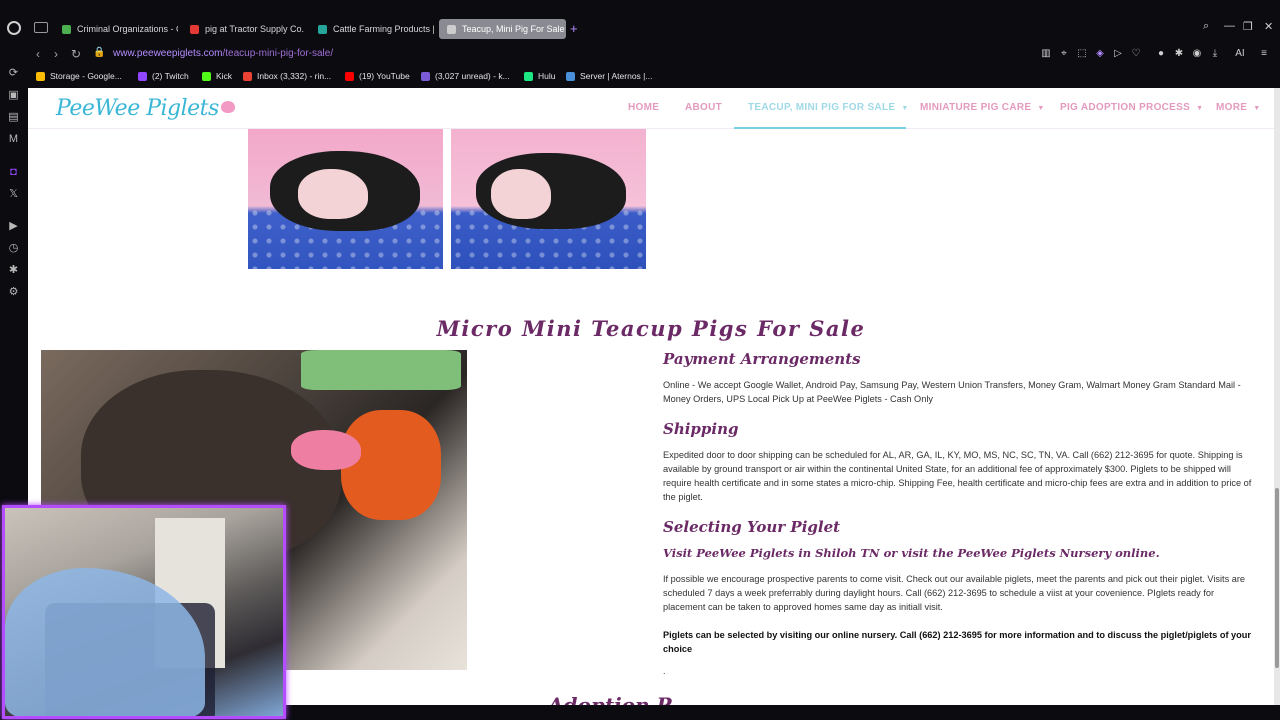 The width and height of the screenshot is (1280, 720). What do you see at coordinates (1215, 54) in the screenshot?
I see `download-icon: ⤓` at bounding box center [1215, 54].